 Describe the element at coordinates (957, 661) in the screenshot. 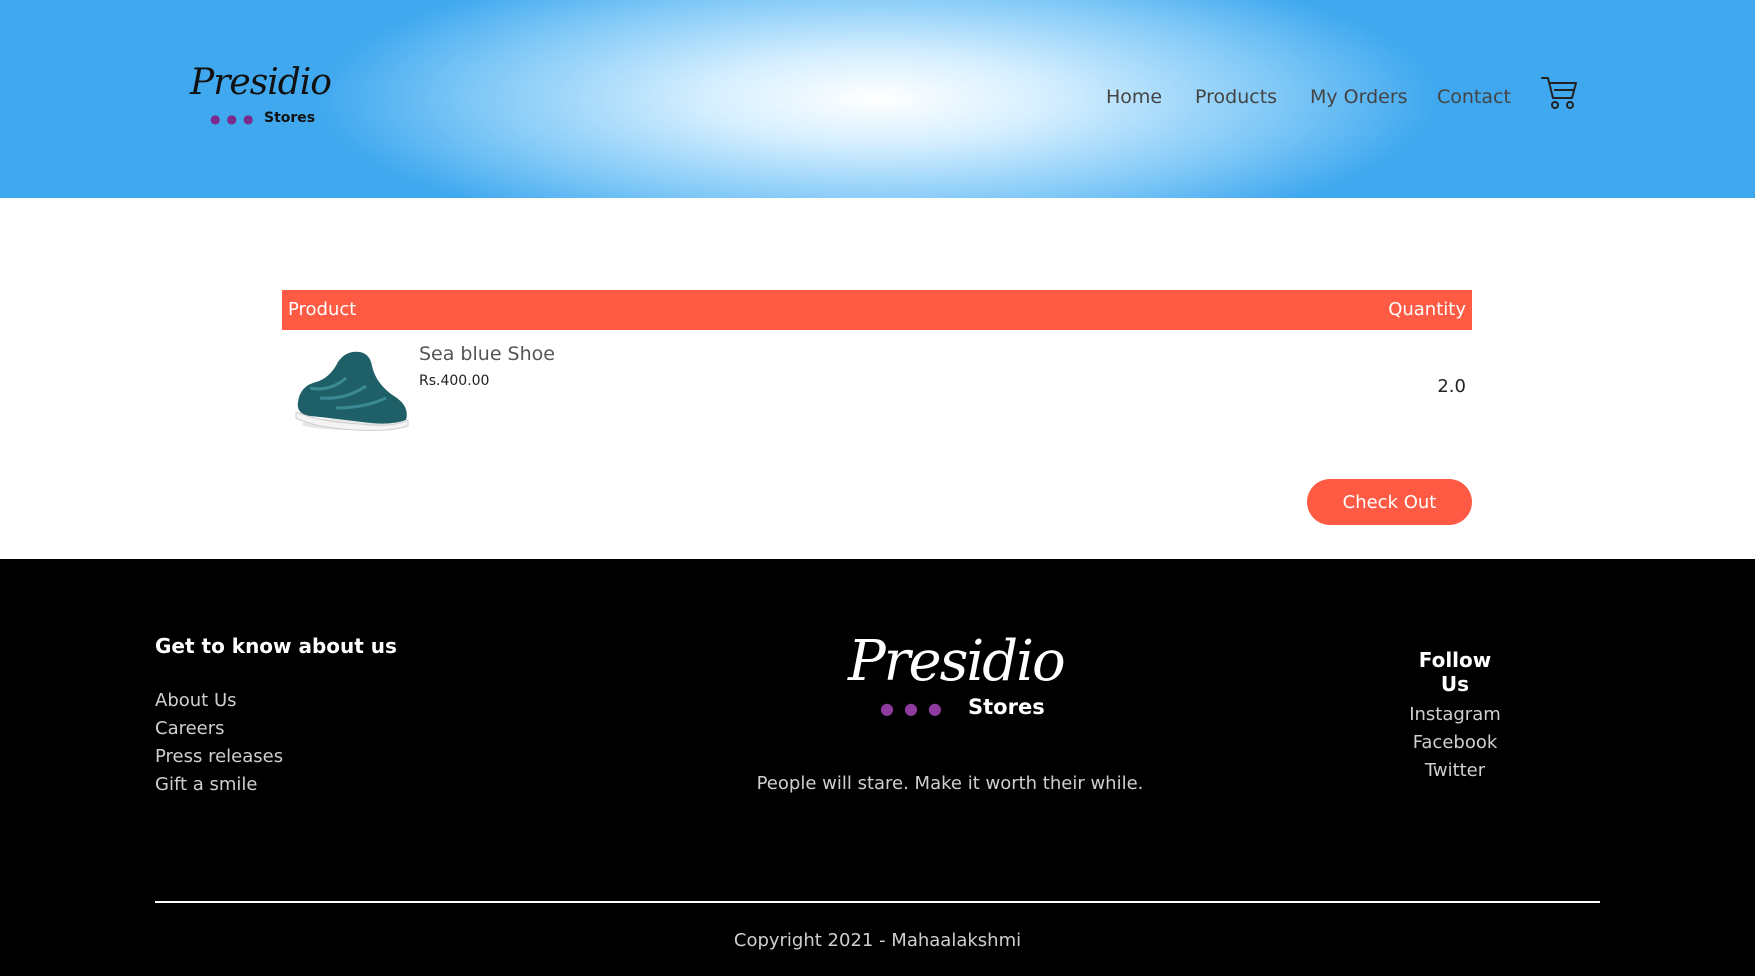

I see `footer-logo-script-text: Presidio` at that location.